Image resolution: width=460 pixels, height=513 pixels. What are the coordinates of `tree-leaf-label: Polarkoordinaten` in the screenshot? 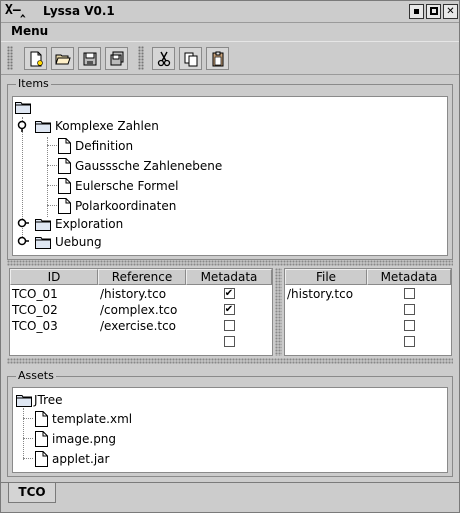 It's located at (126, 206).